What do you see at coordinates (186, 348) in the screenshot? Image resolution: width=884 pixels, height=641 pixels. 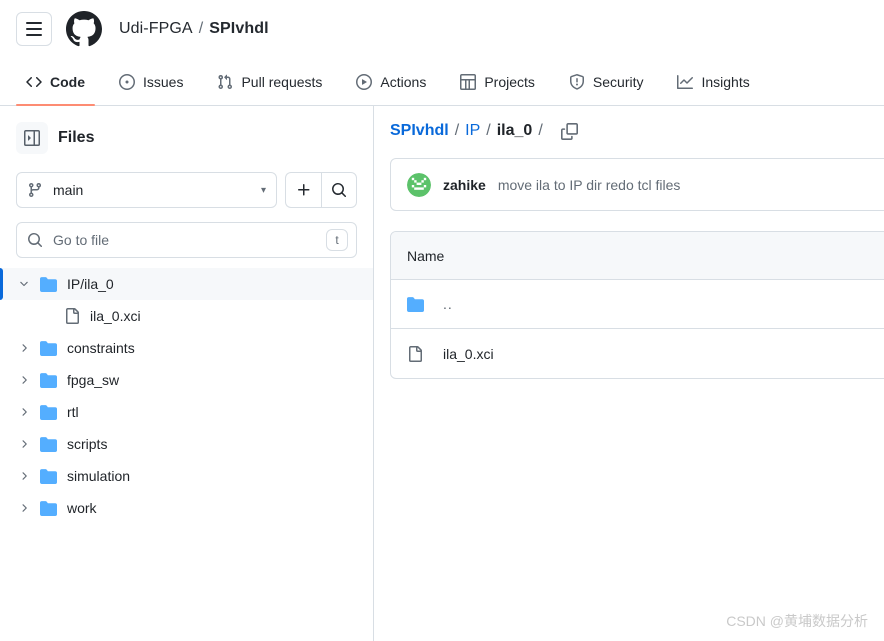 I see `tree-item-constraints: constraints` at bounding box center [186, 348].